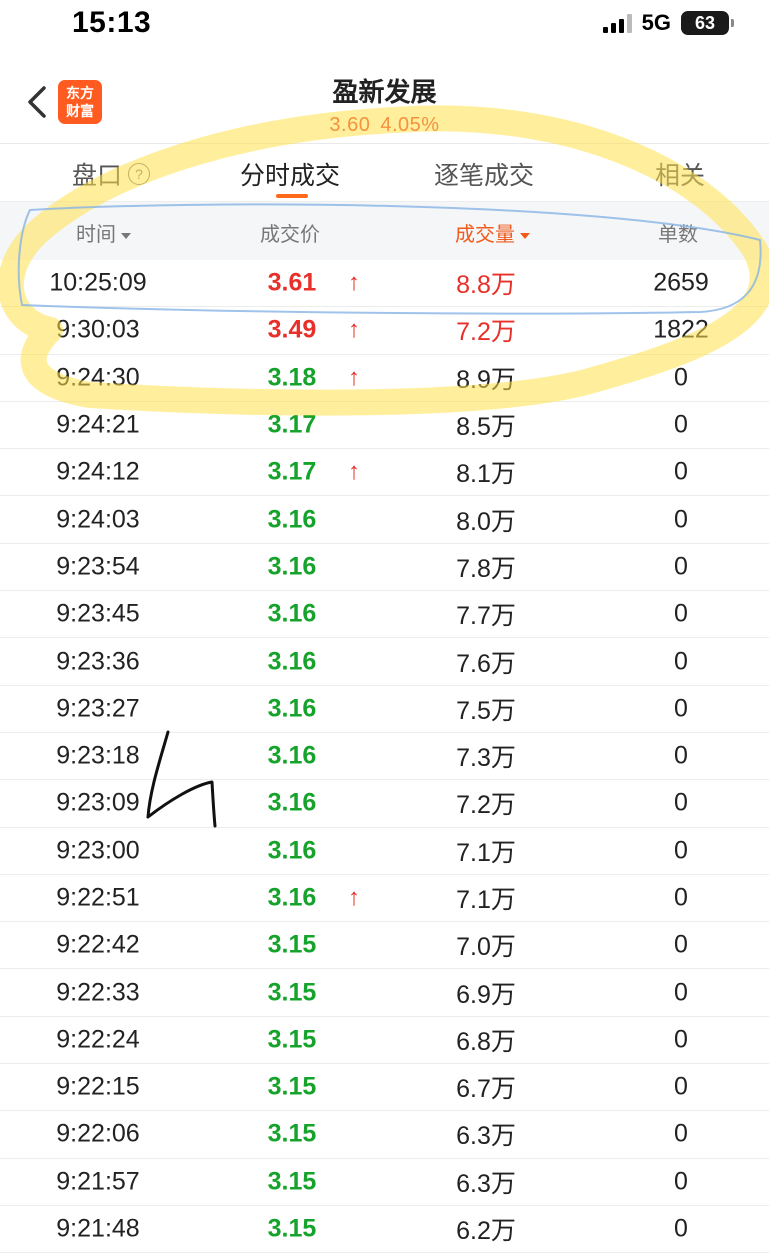 The width and height of the screenshot is (769, 1256). Describe the element at coordinates (486, 568) in the screenshot. I see `trade-volume: 7.8万` at that location.